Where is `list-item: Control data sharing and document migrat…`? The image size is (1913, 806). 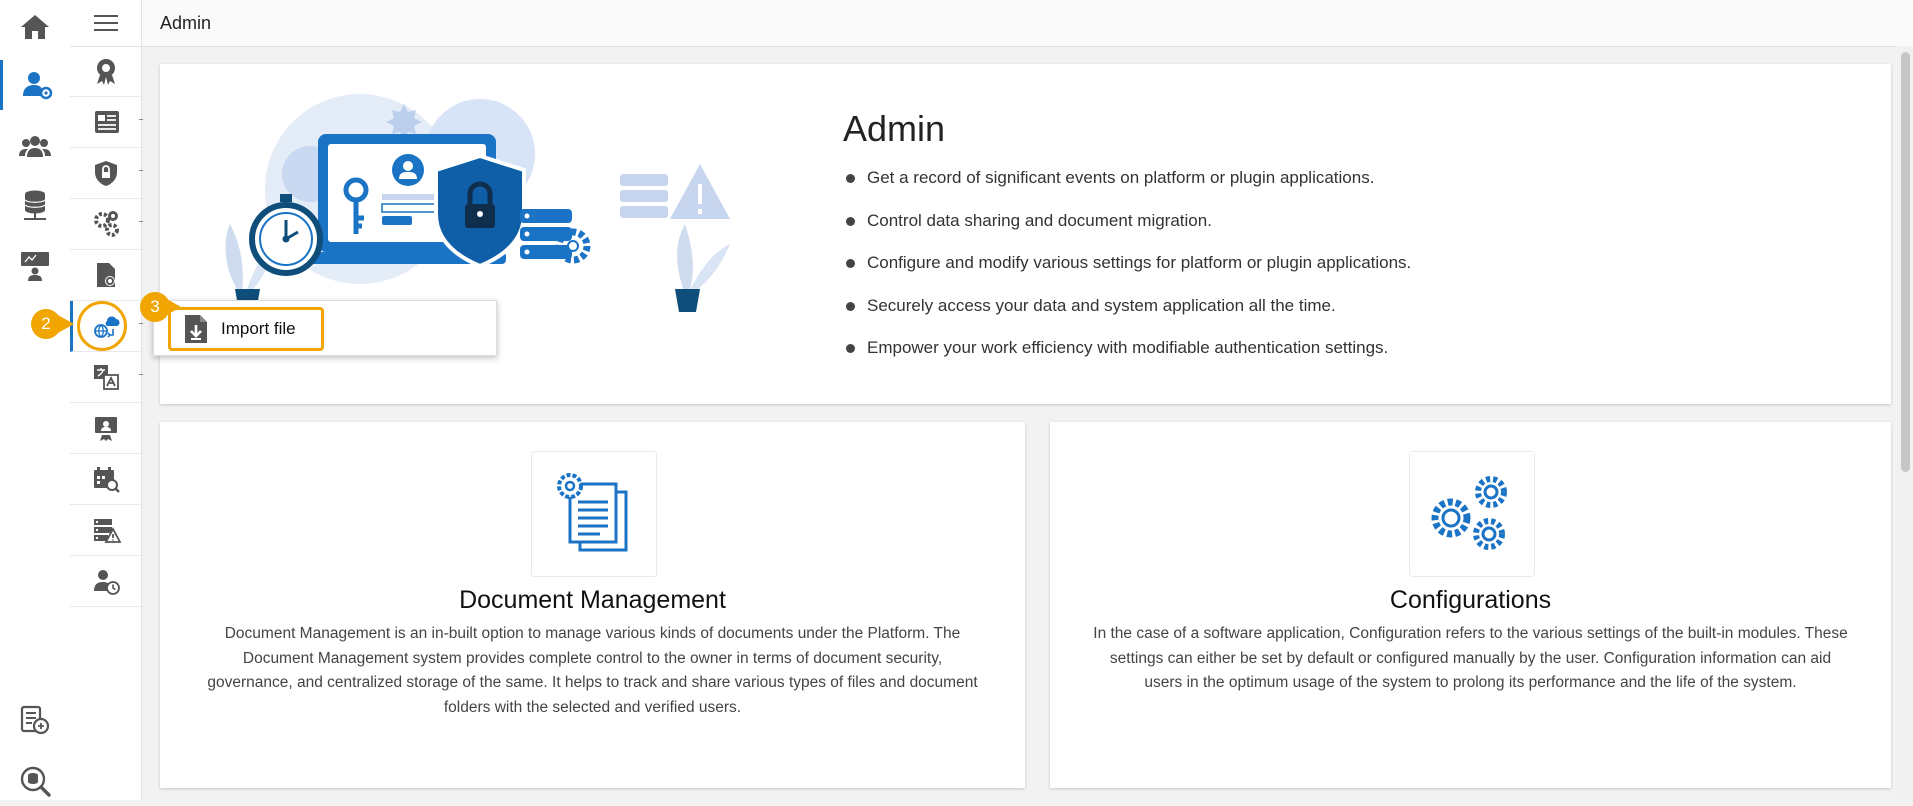 list-item: Control data sharing and document migrat… is located at coordinates (1127, 230).